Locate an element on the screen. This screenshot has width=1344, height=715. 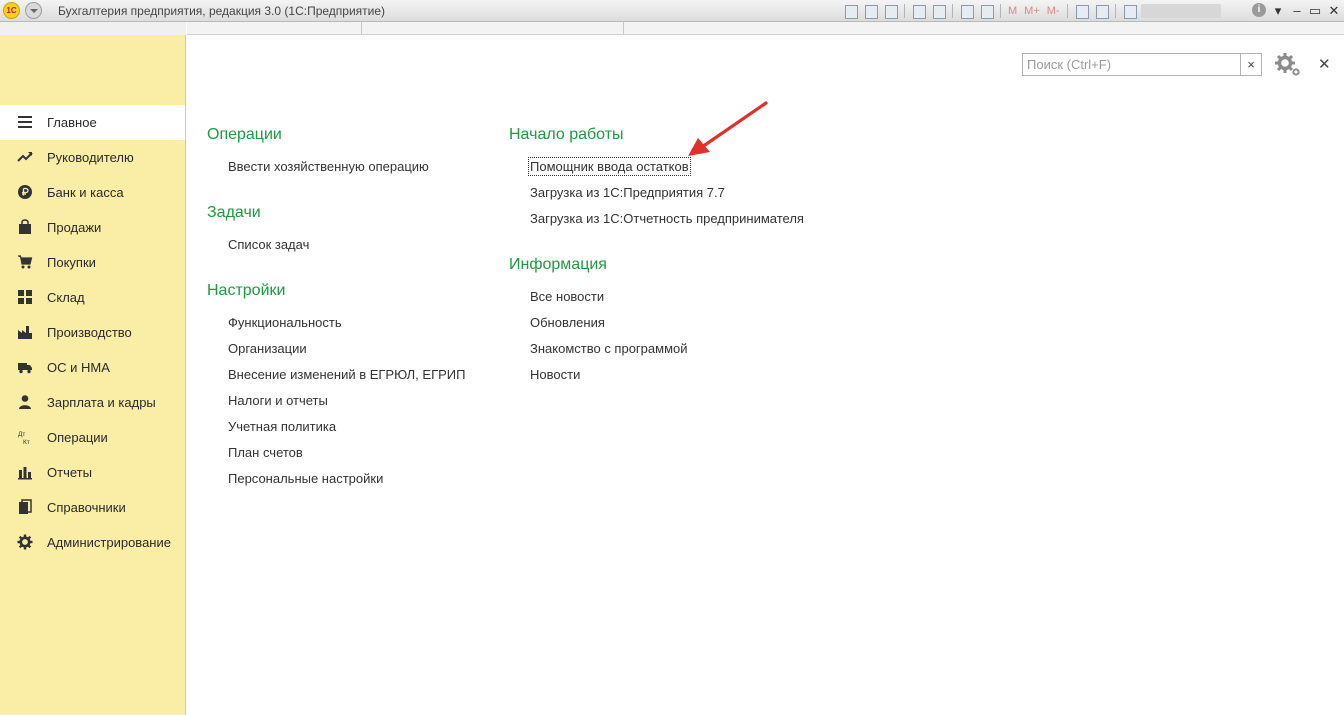
warehouse-grid-icon is located at coordinates (25, 297).